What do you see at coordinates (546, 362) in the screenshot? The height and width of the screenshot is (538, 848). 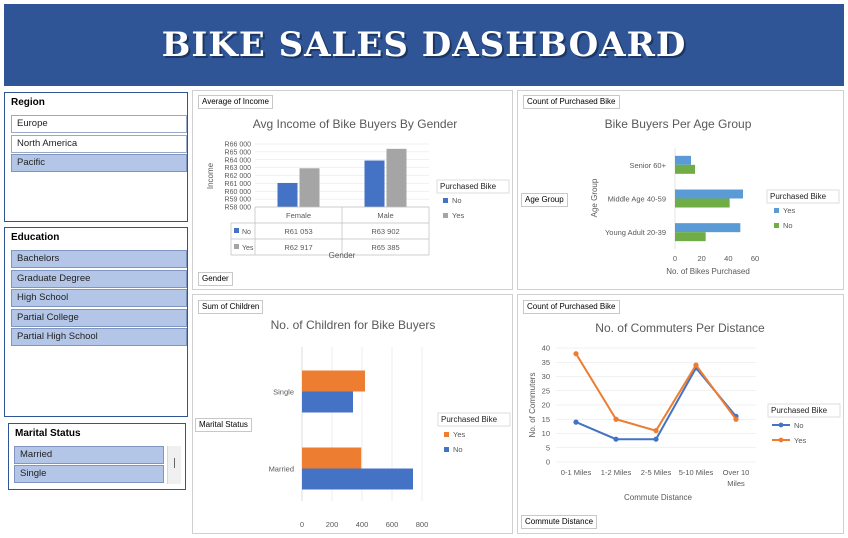 I see `y-tick-label: 35` at bounding box center [546, 362].